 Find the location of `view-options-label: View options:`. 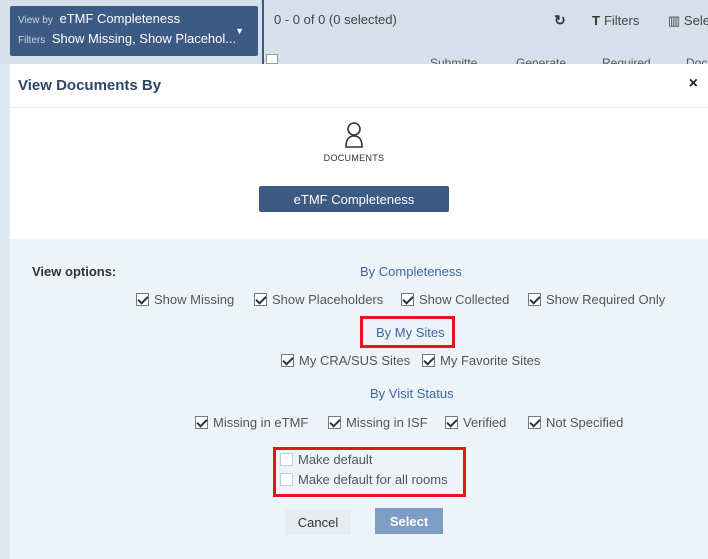

view-options-label: View options: is located at coordinates (74, 271).